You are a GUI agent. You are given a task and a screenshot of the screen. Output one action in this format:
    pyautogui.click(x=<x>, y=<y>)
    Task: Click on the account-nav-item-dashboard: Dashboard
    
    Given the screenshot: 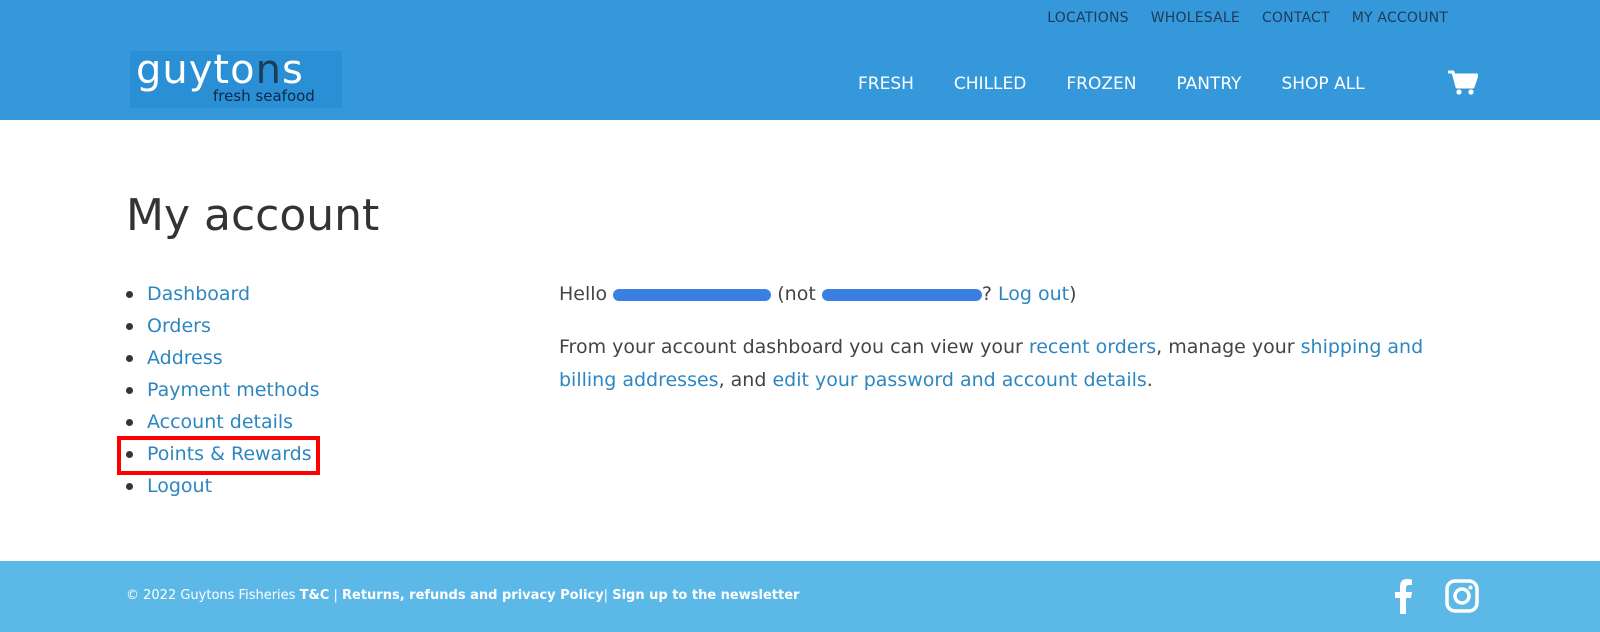 What is the action you would take?
    pyautogui.click(x=223, y=294)
    